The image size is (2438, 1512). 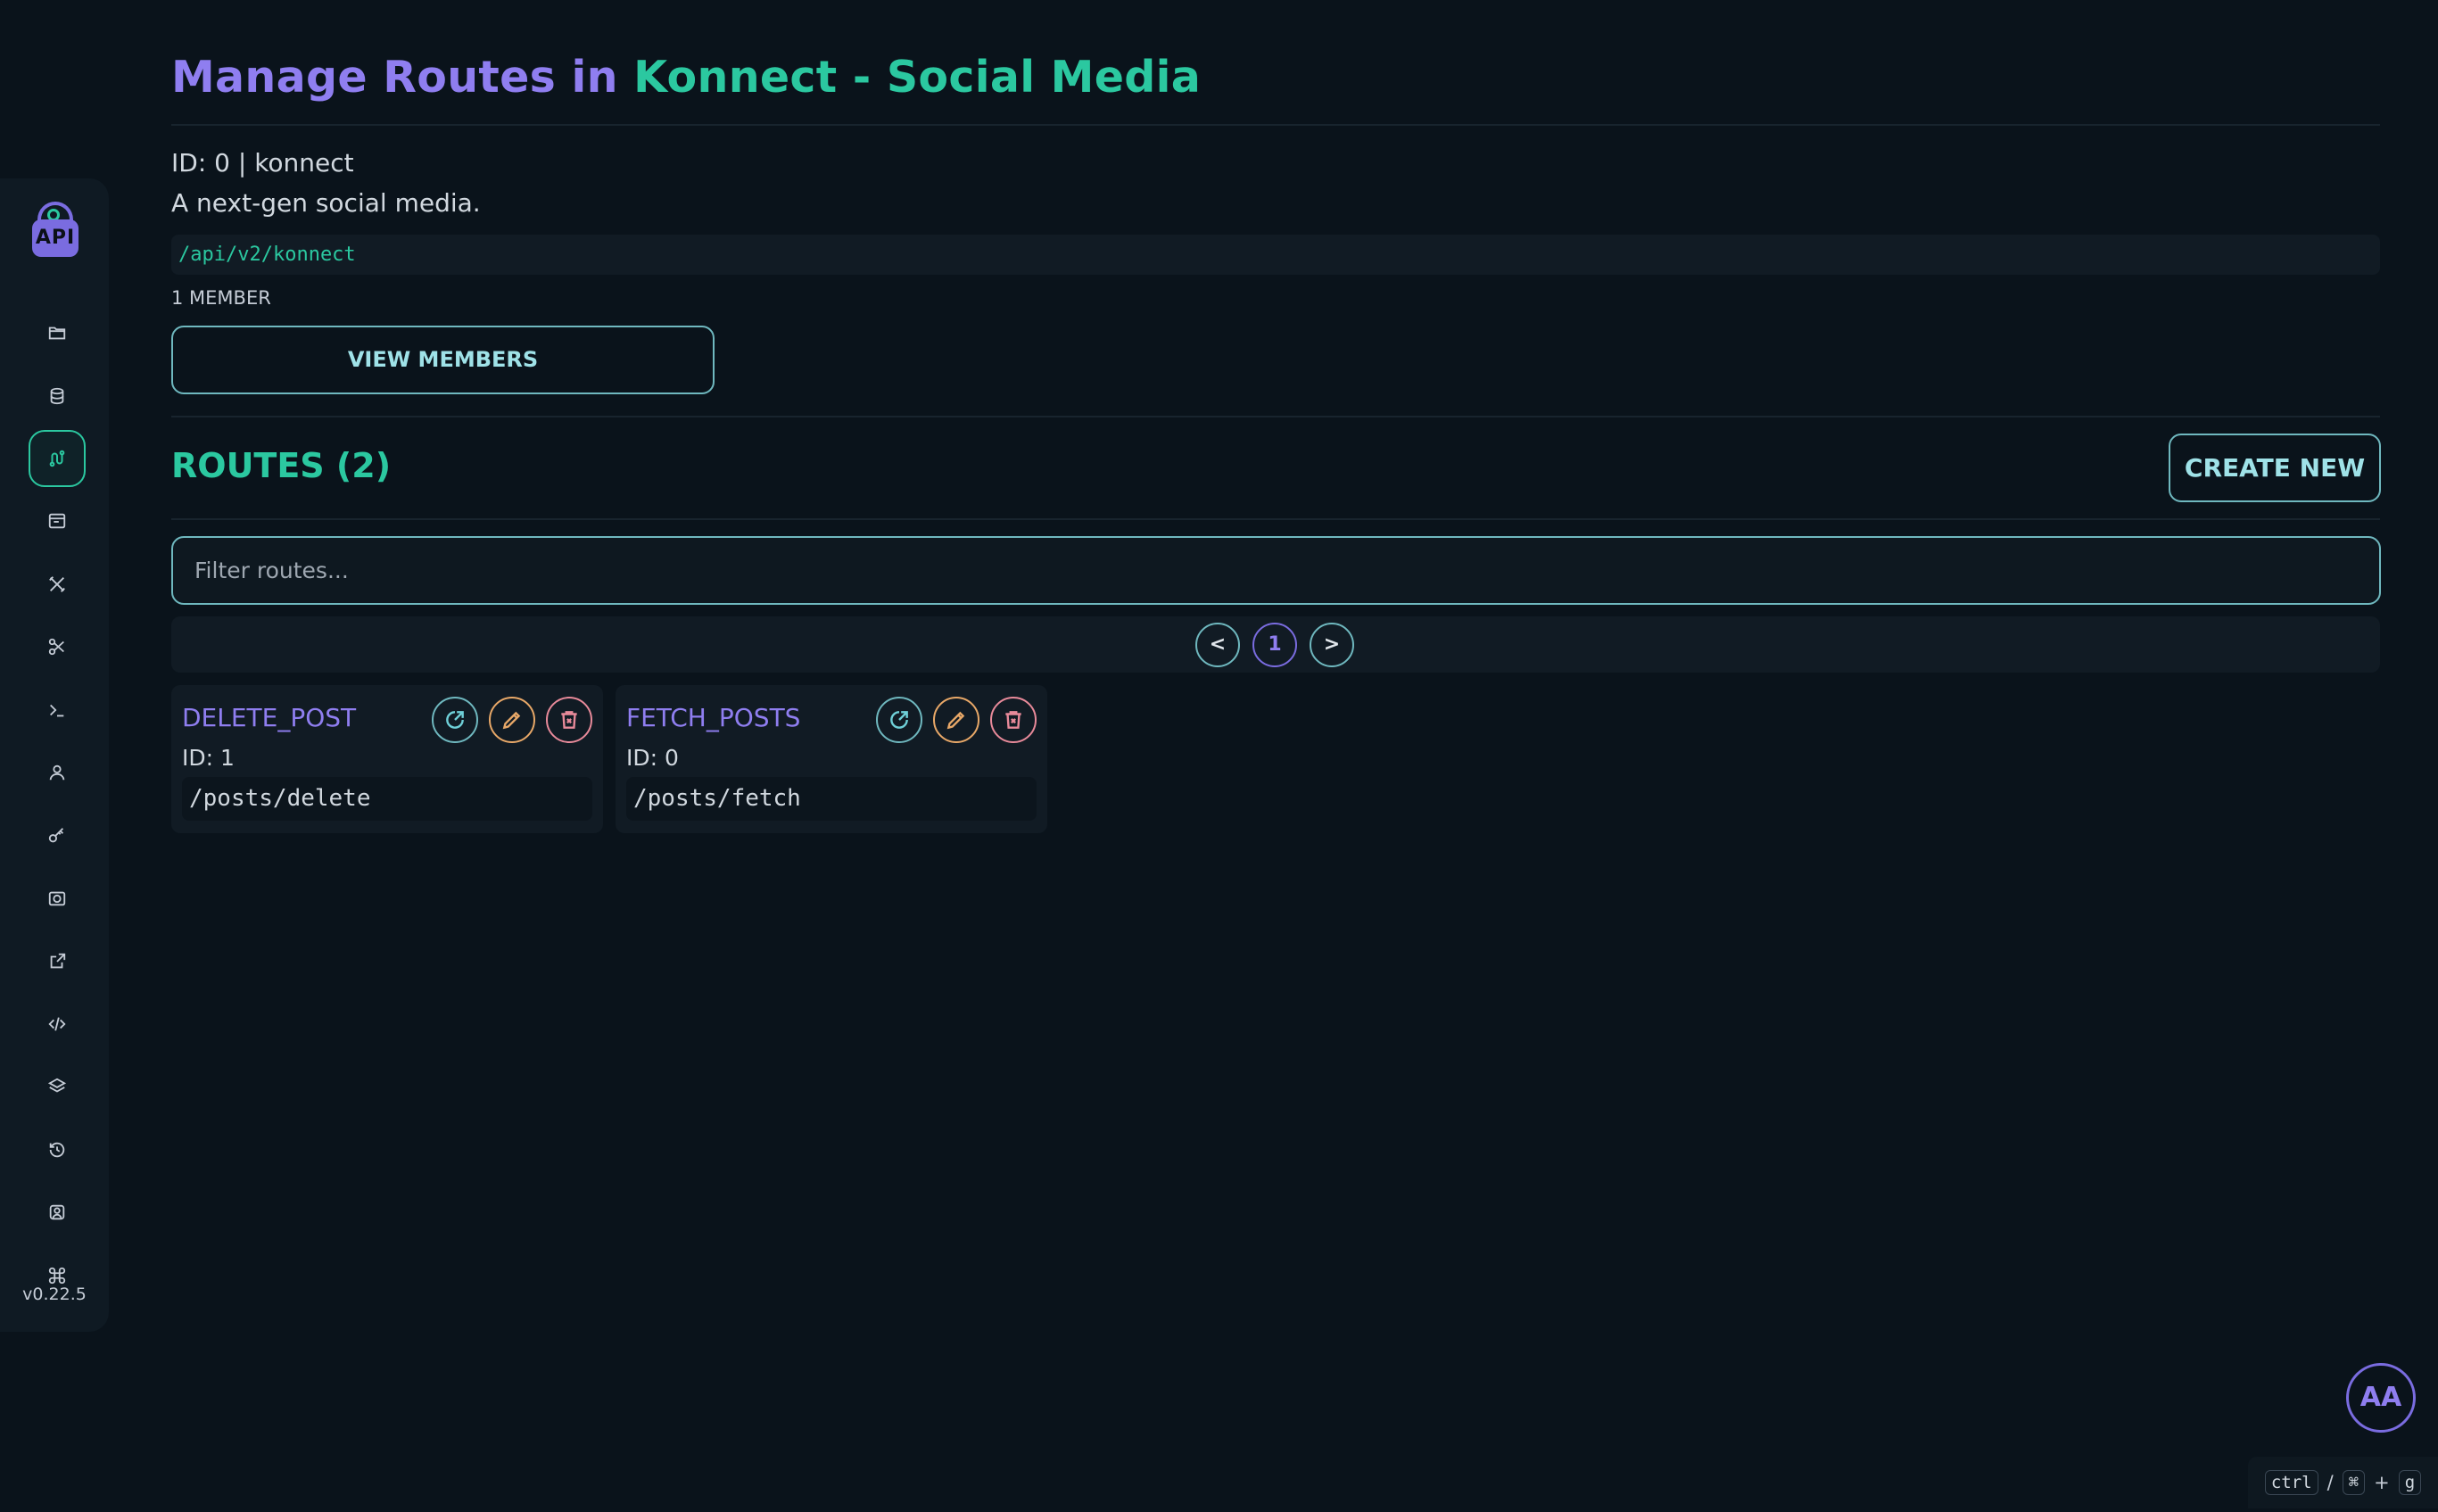 I want to click on sidebar-item-external-link, so click(x=57, y=961).